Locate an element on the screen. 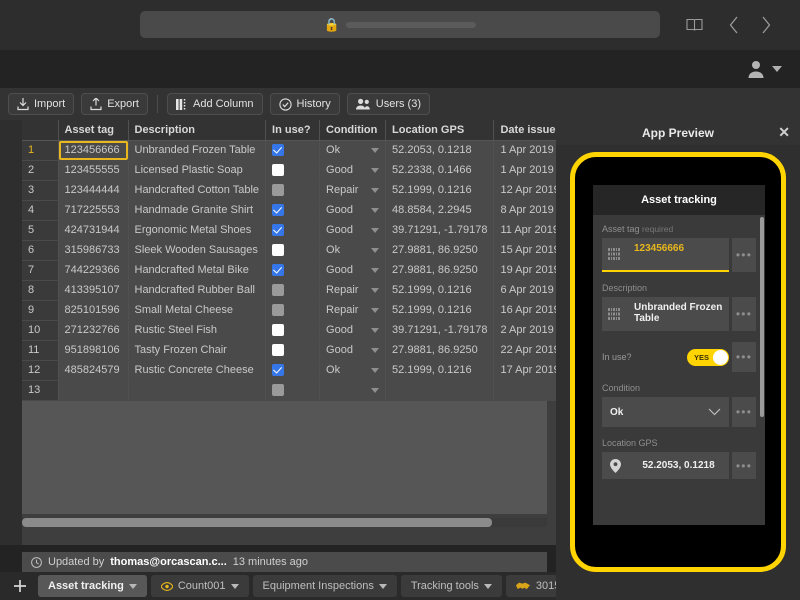 Image resolution: width=800 pixels, height=600 pixels. cell-location-gps: 52.2338, 0.1466 is located at coordinates (440, 170).